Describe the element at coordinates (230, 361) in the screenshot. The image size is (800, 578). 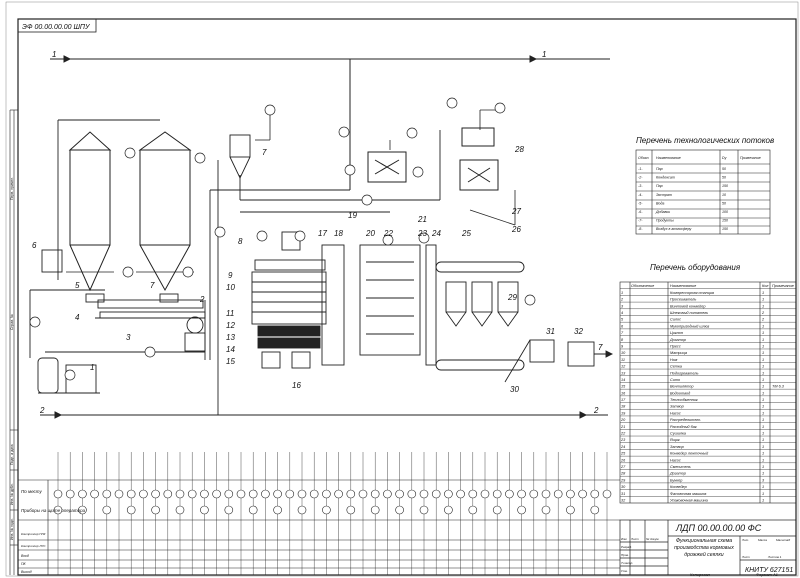
I see `eq-label: 15` at that location.